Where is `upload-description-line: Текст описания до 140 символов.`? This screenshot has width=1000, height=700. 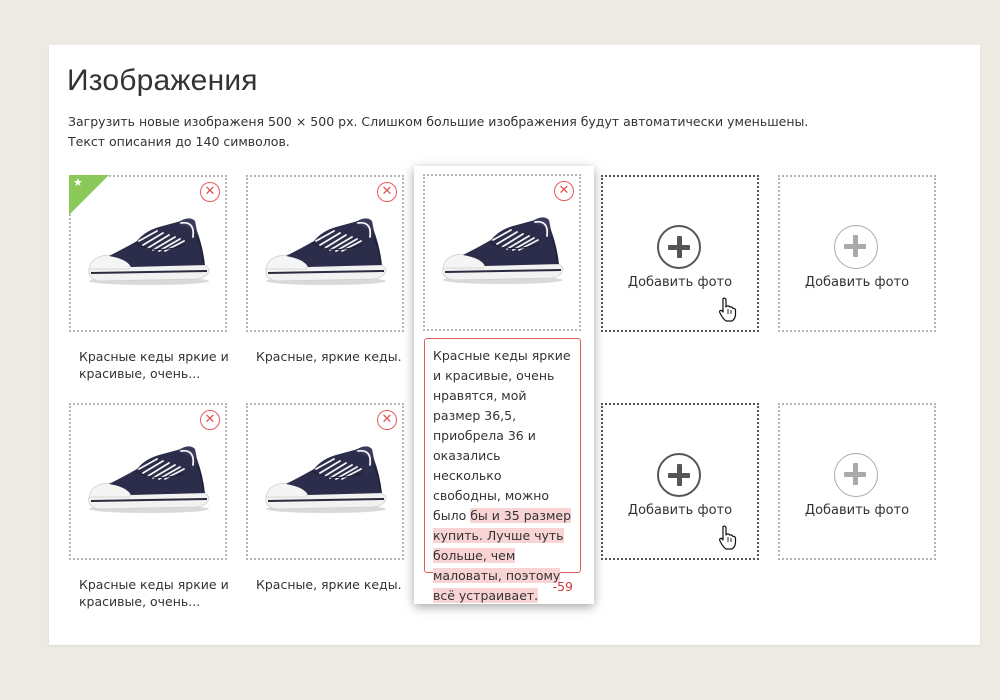
upload-description-line: Текст описания до 140 символов. is located at coordinates (179, 141).